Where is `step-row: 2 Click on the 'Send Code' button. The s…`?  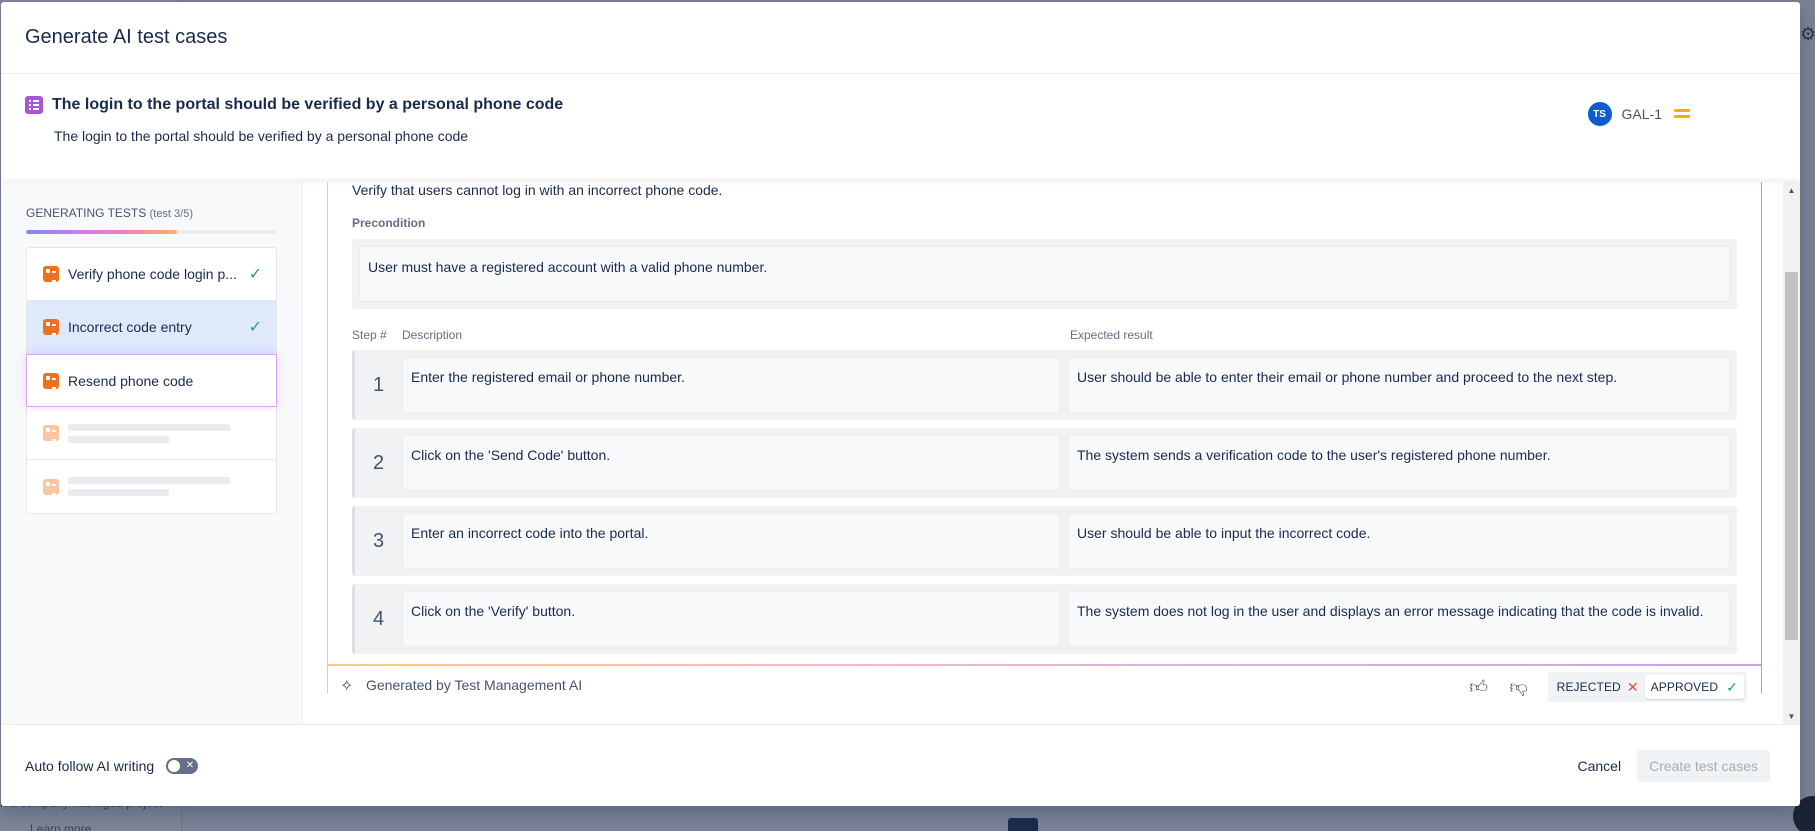
step-row: 2 Click on the 'Send Code' button. The s… is located at coordinates (1044, 463).